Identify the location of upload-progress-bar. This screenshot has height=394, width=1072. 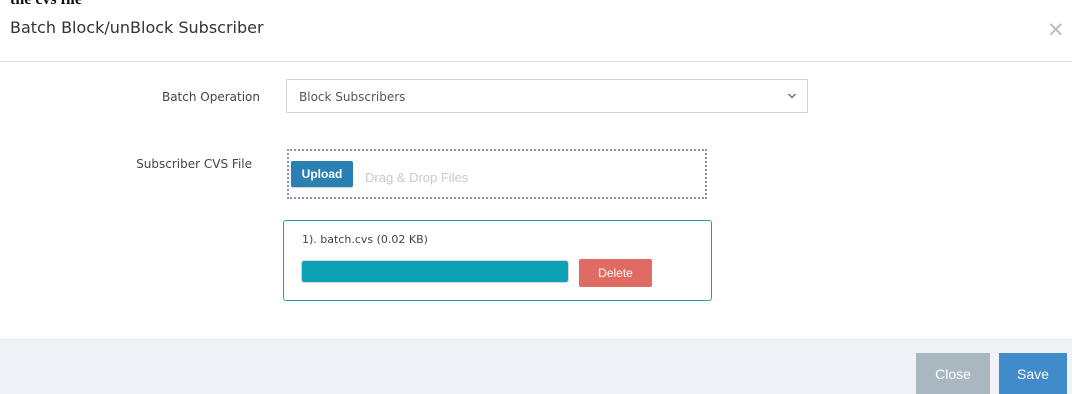
(435, 271).